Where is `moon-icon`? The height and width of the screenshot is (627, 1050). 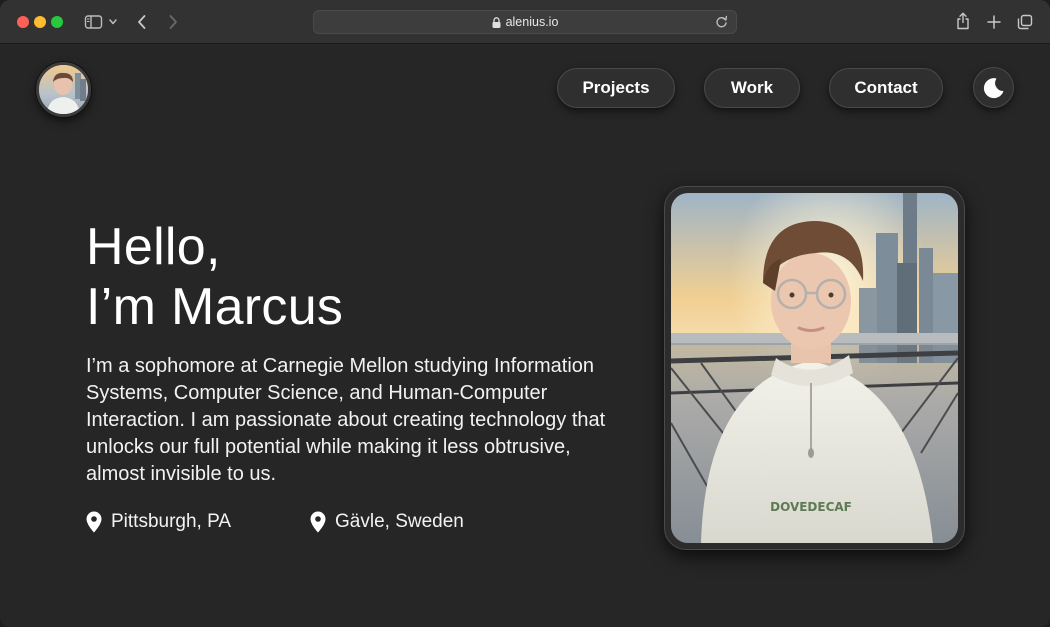
moon-icon is located at coordinates (993, 87).